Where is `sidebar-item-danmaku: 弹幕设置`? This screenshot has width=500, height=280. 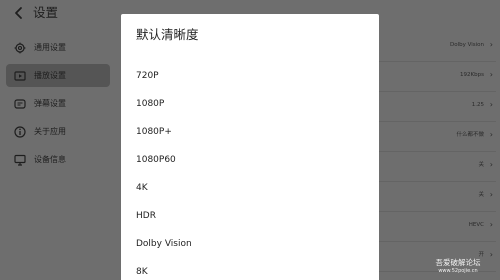 sidebar-item-danmaku: 弹幕设置 is located at coordinates (58, 103).